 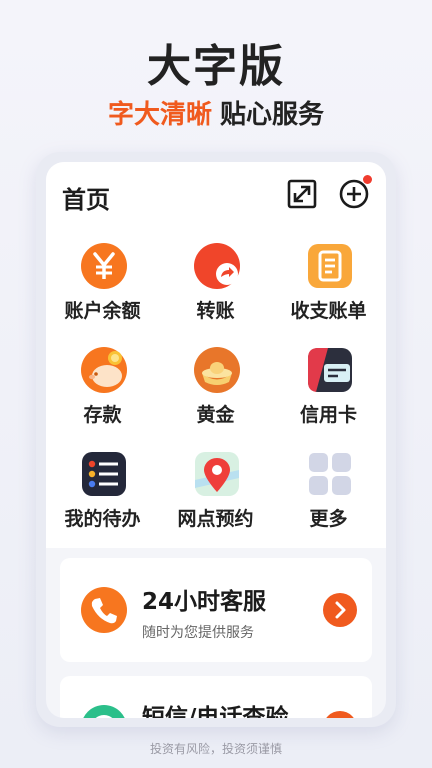 I want to click on grid-item-deposit: 存款, so click(x=102, y=388).